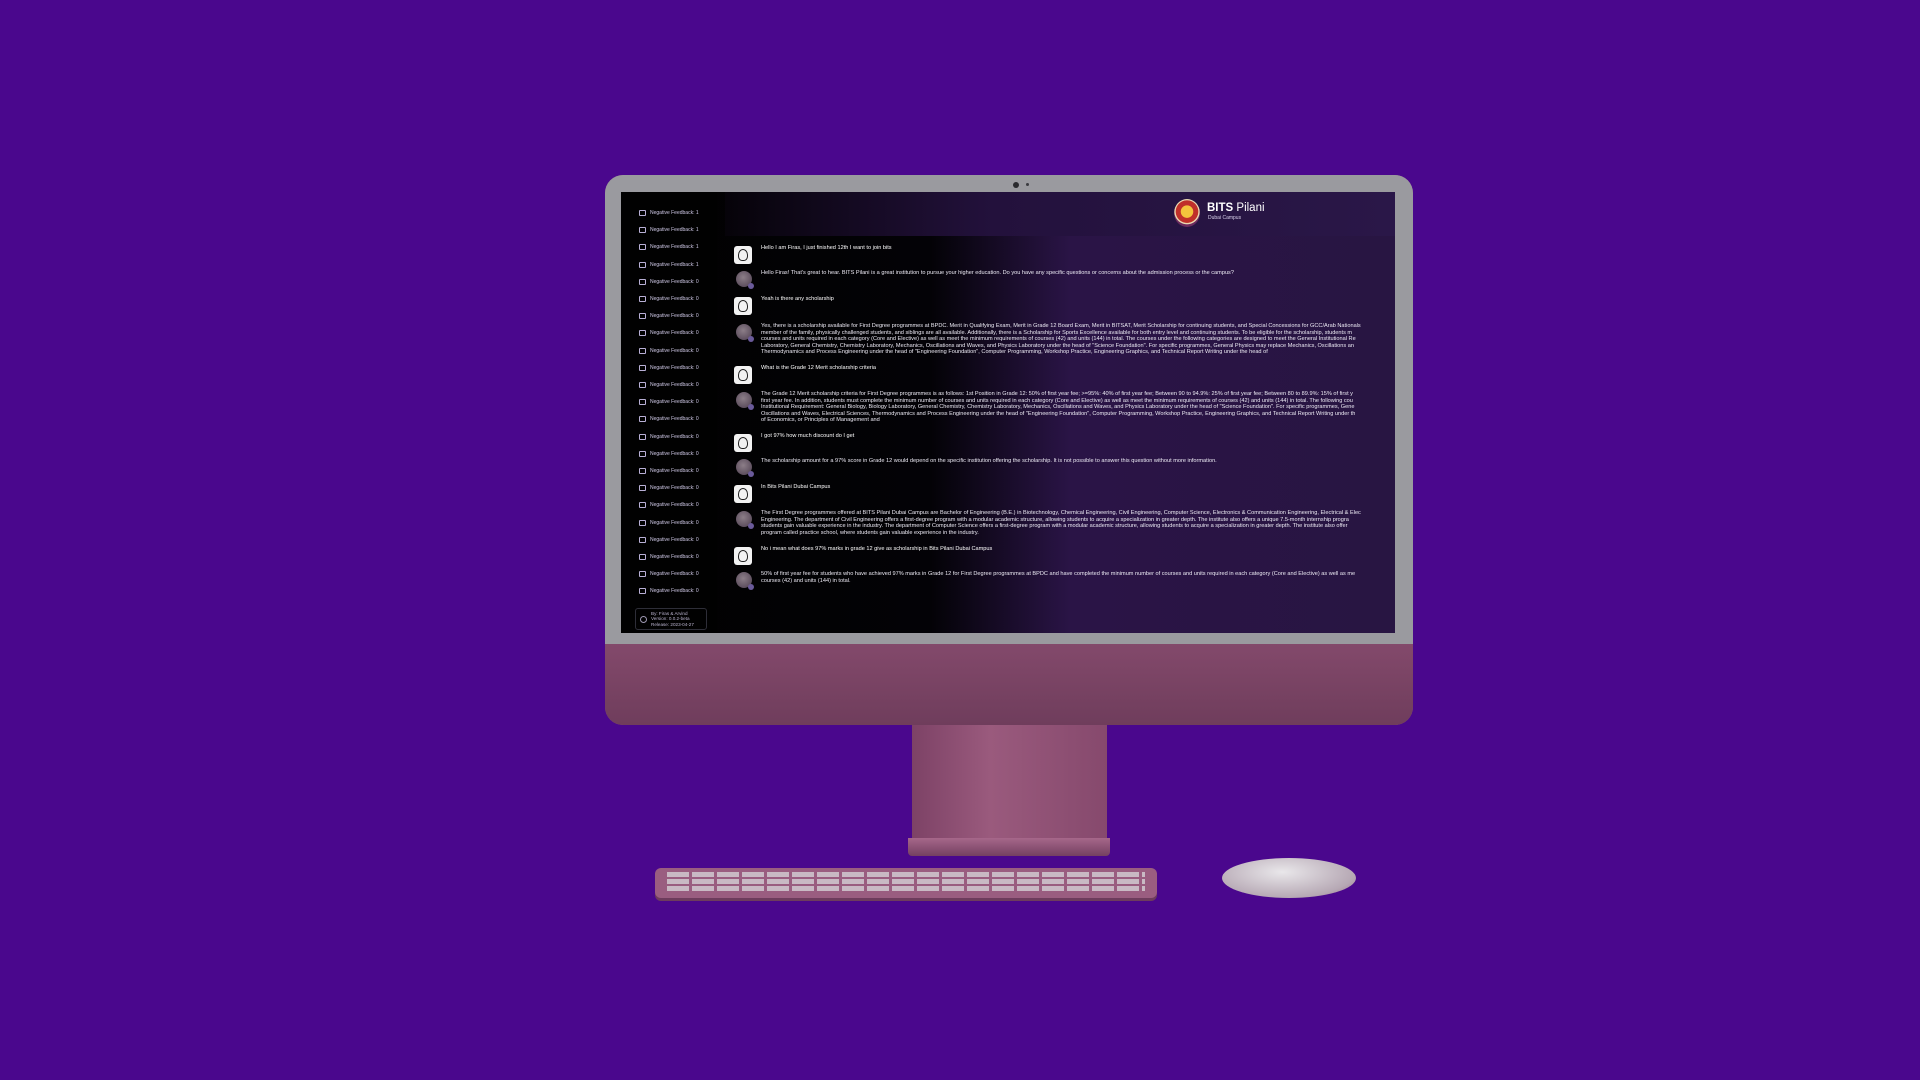 The width and height of the screenshot is (1920, 1080). What do you see at coordinates (672, 624) in the screenshot?
I see `release-text: Release: 2023-04-27` at bounding box center [672, 624].